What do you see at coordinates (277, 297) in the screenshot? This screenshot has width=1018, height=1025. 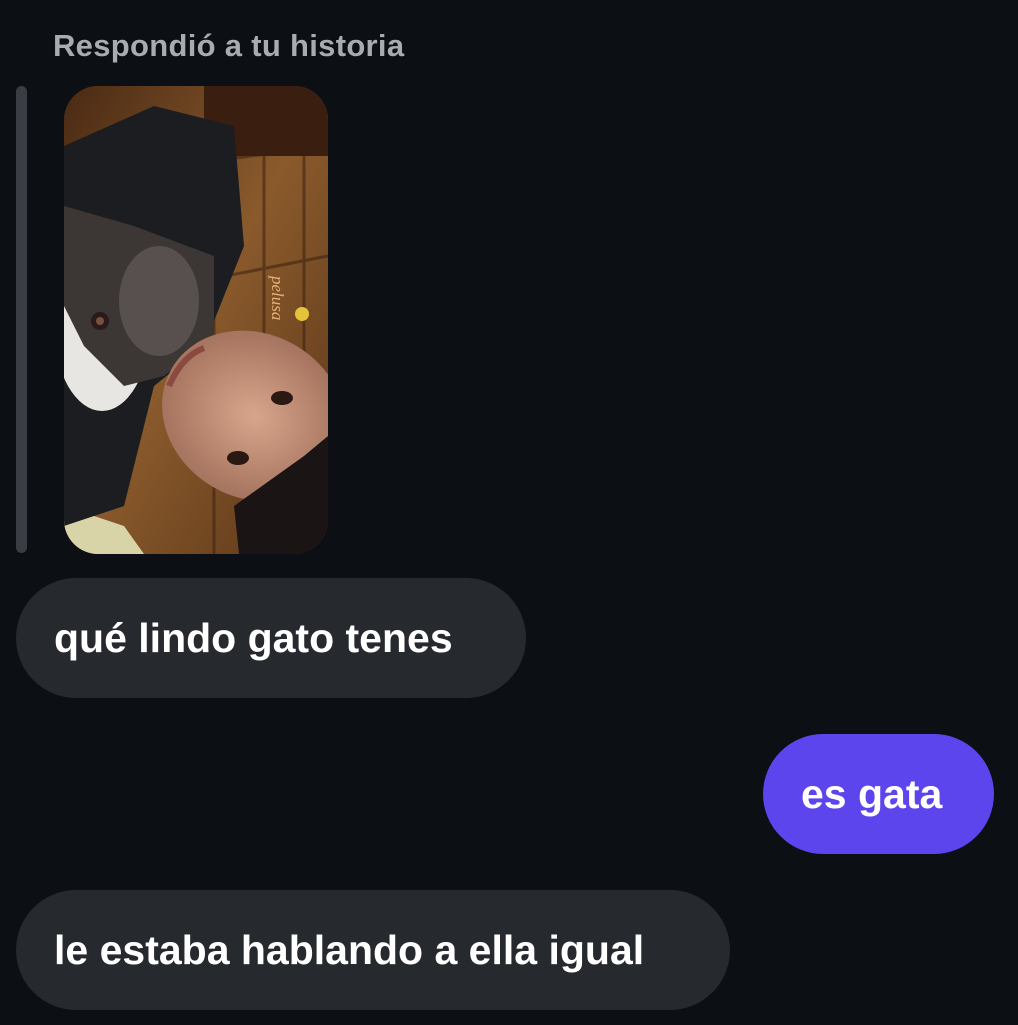 I see `story-sticker-text: pelusa` at bounding box center [277, 297].